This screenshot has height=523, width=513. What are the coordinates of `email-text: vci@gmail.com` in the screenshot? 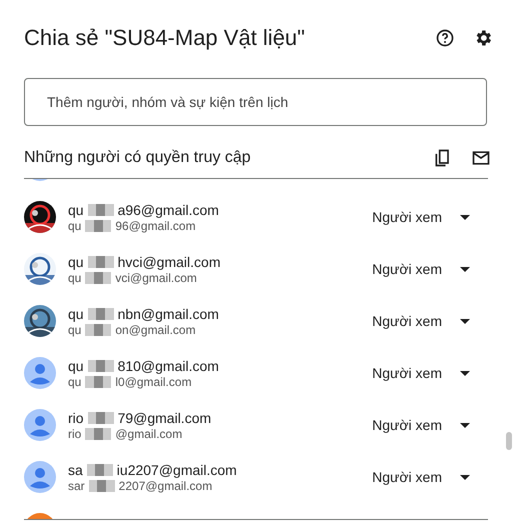 It's located at (156, 277).